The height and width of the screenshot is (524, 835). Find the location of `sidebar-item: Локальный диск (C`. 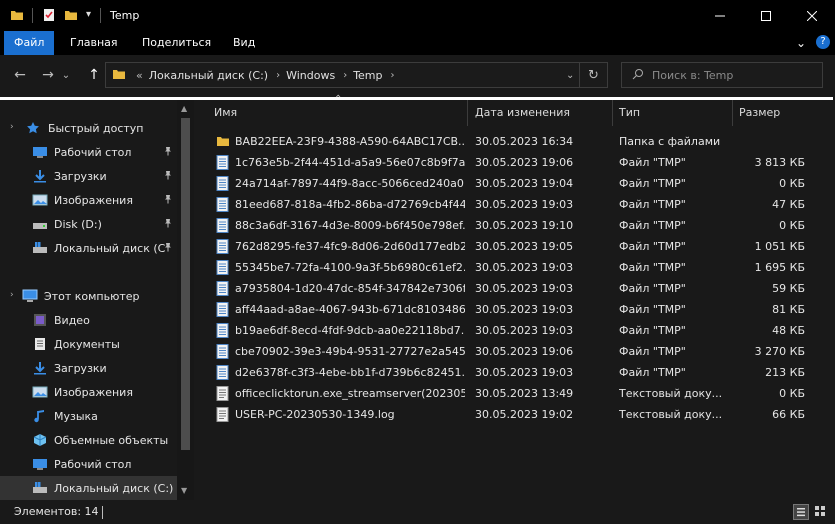

sidebar-item: Локальный диск (C is located at coordinates (89, 248).